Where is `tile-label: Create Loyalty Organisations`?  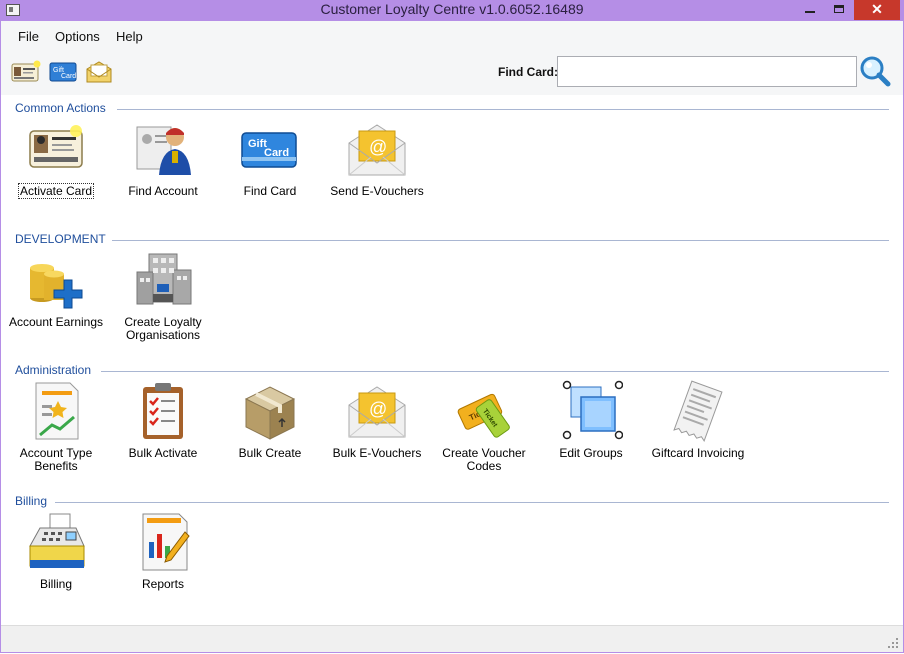
tile-label: Create Loyalty Organisations is located at coordinates (163, 328).